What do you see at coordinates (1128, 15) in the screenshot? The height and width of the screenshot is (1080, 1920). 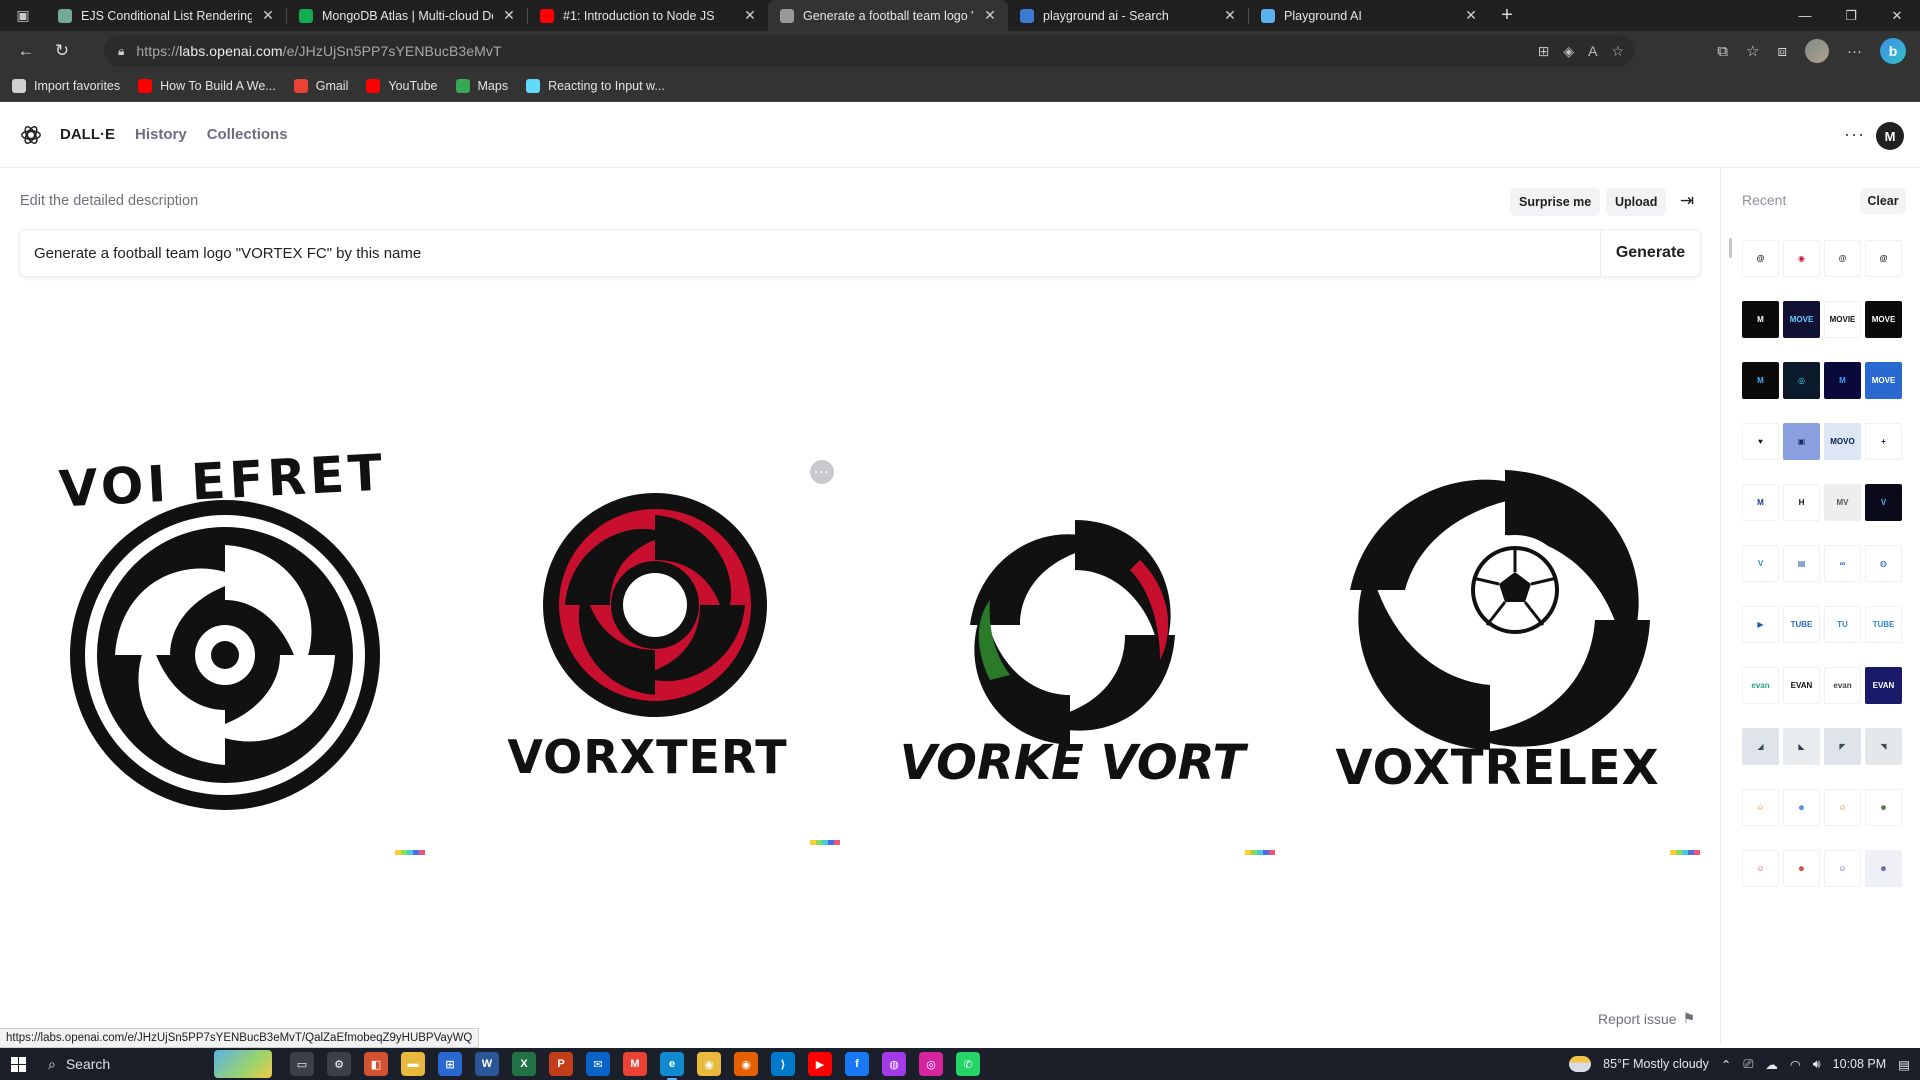 I see `browser-tab: playground ai - Search ✕` at bounding box center [1128, 15].